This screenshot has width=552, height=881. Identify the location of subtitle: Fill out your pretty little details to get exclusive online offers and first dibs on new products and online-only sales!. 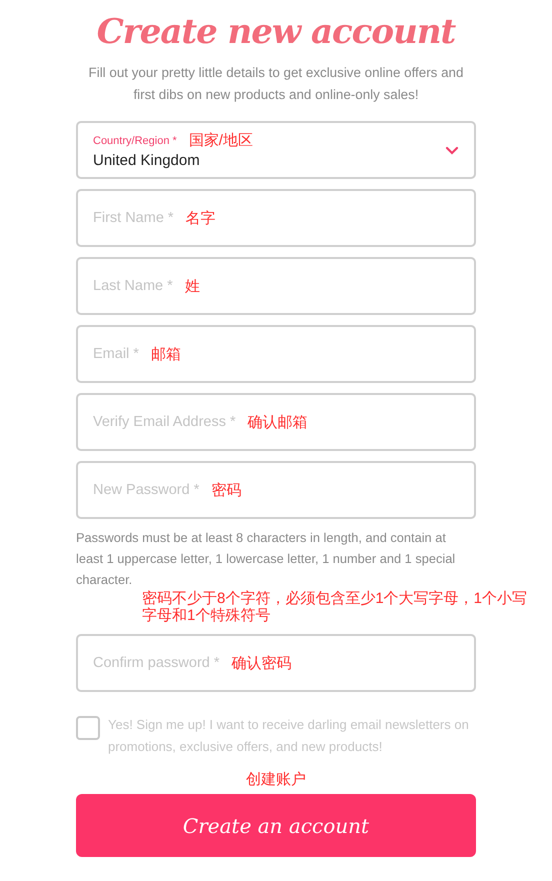
(276, 84).